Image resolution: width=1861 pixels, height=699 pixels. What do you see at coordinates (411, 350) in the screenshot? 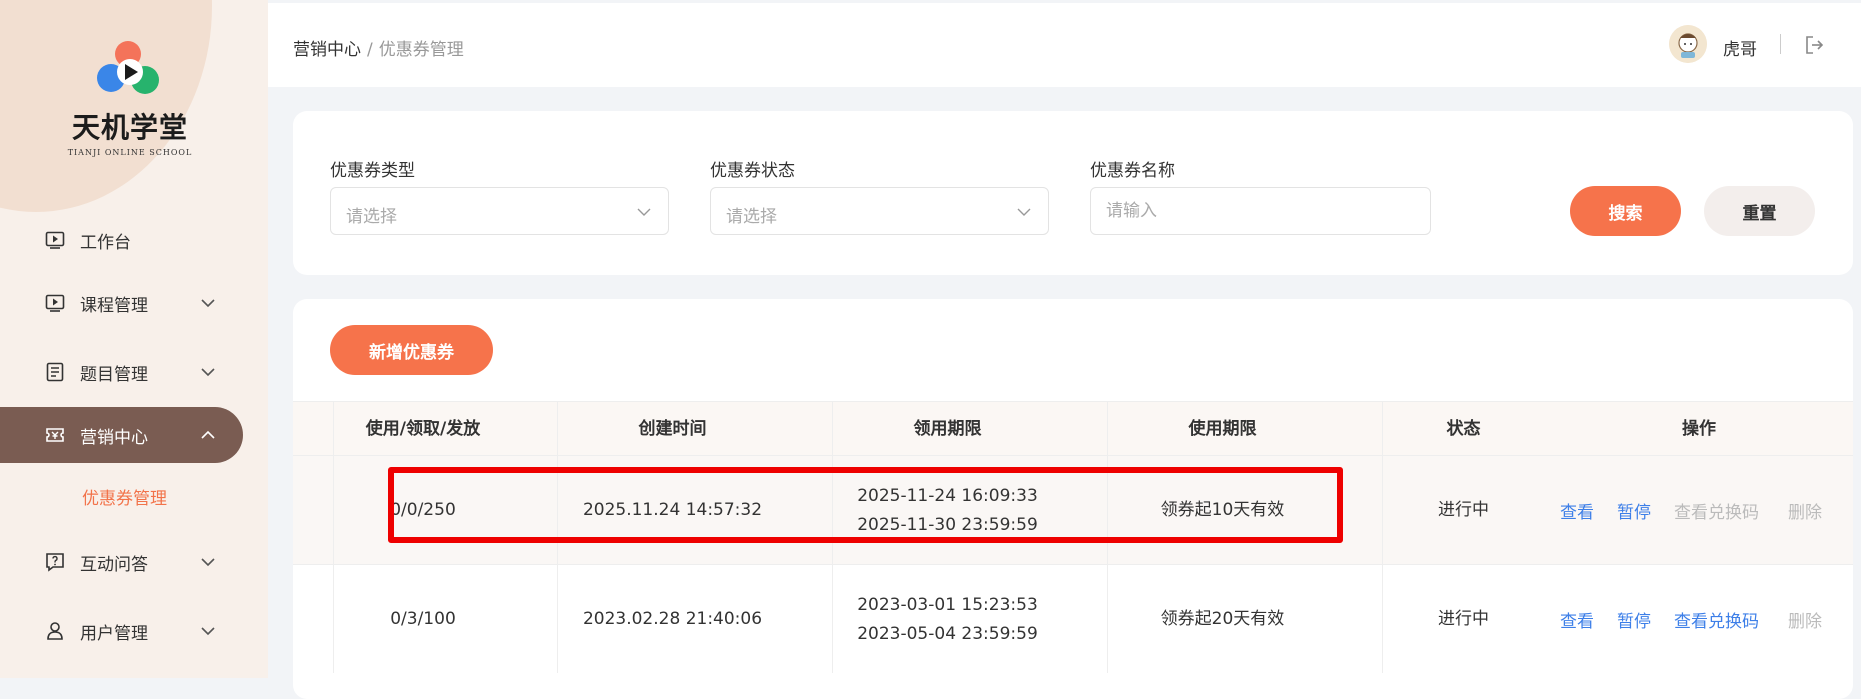
I see `add-coupon-button: 新增优惠券` at bounding box center [411, 350].